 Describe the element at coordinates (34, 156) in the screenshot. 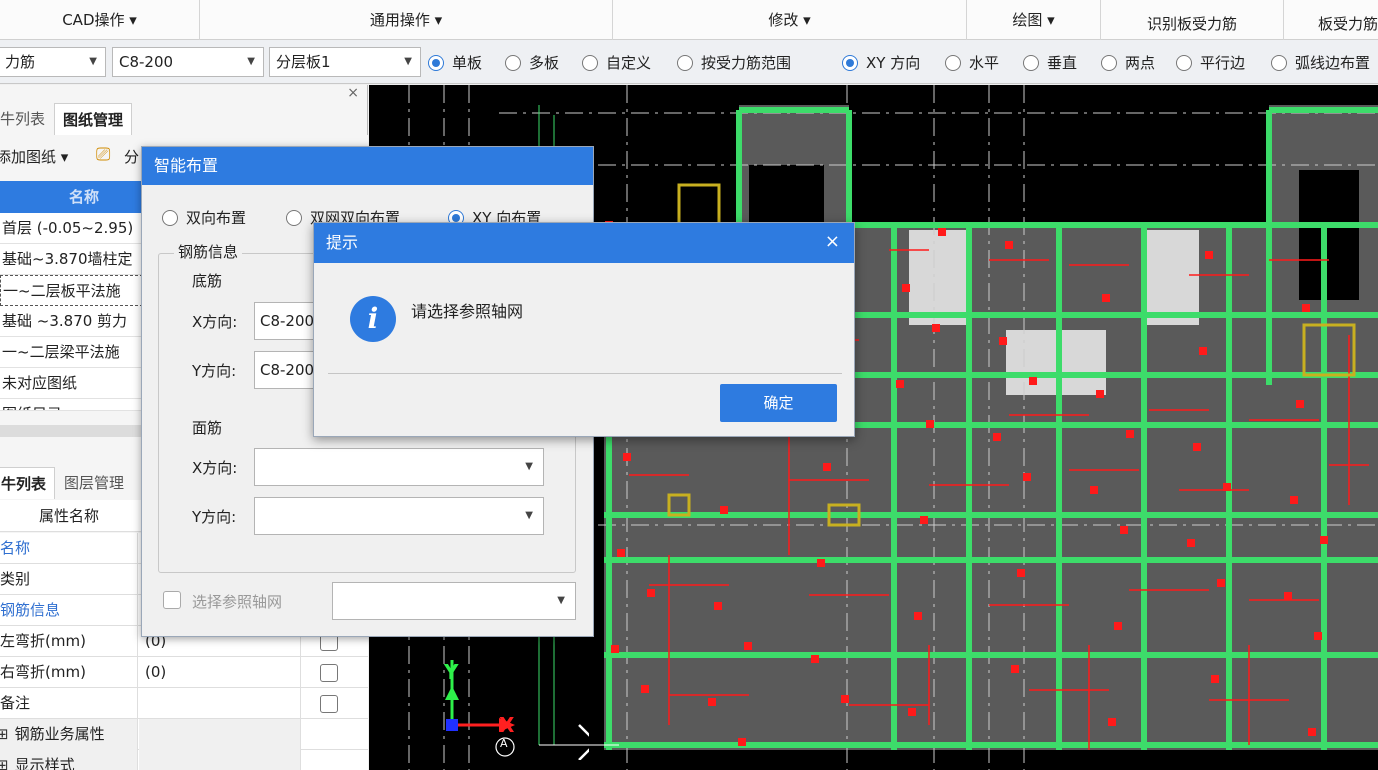

I see `add-drawing-button: 添加图纸 ▾` at that location.